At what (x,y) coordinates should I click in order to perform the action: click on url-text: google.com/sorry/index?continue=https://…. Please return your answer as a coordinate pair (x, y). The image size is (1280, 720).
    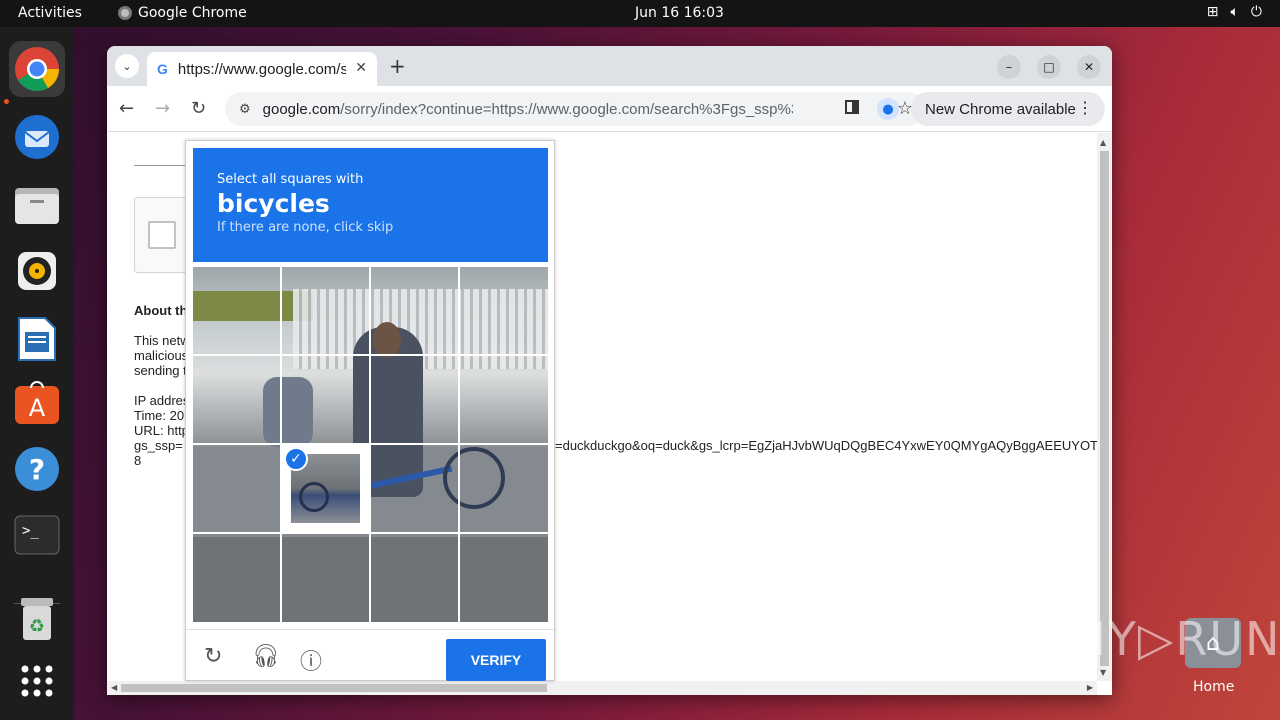
    Looking at the image, I should click on (528, 109).